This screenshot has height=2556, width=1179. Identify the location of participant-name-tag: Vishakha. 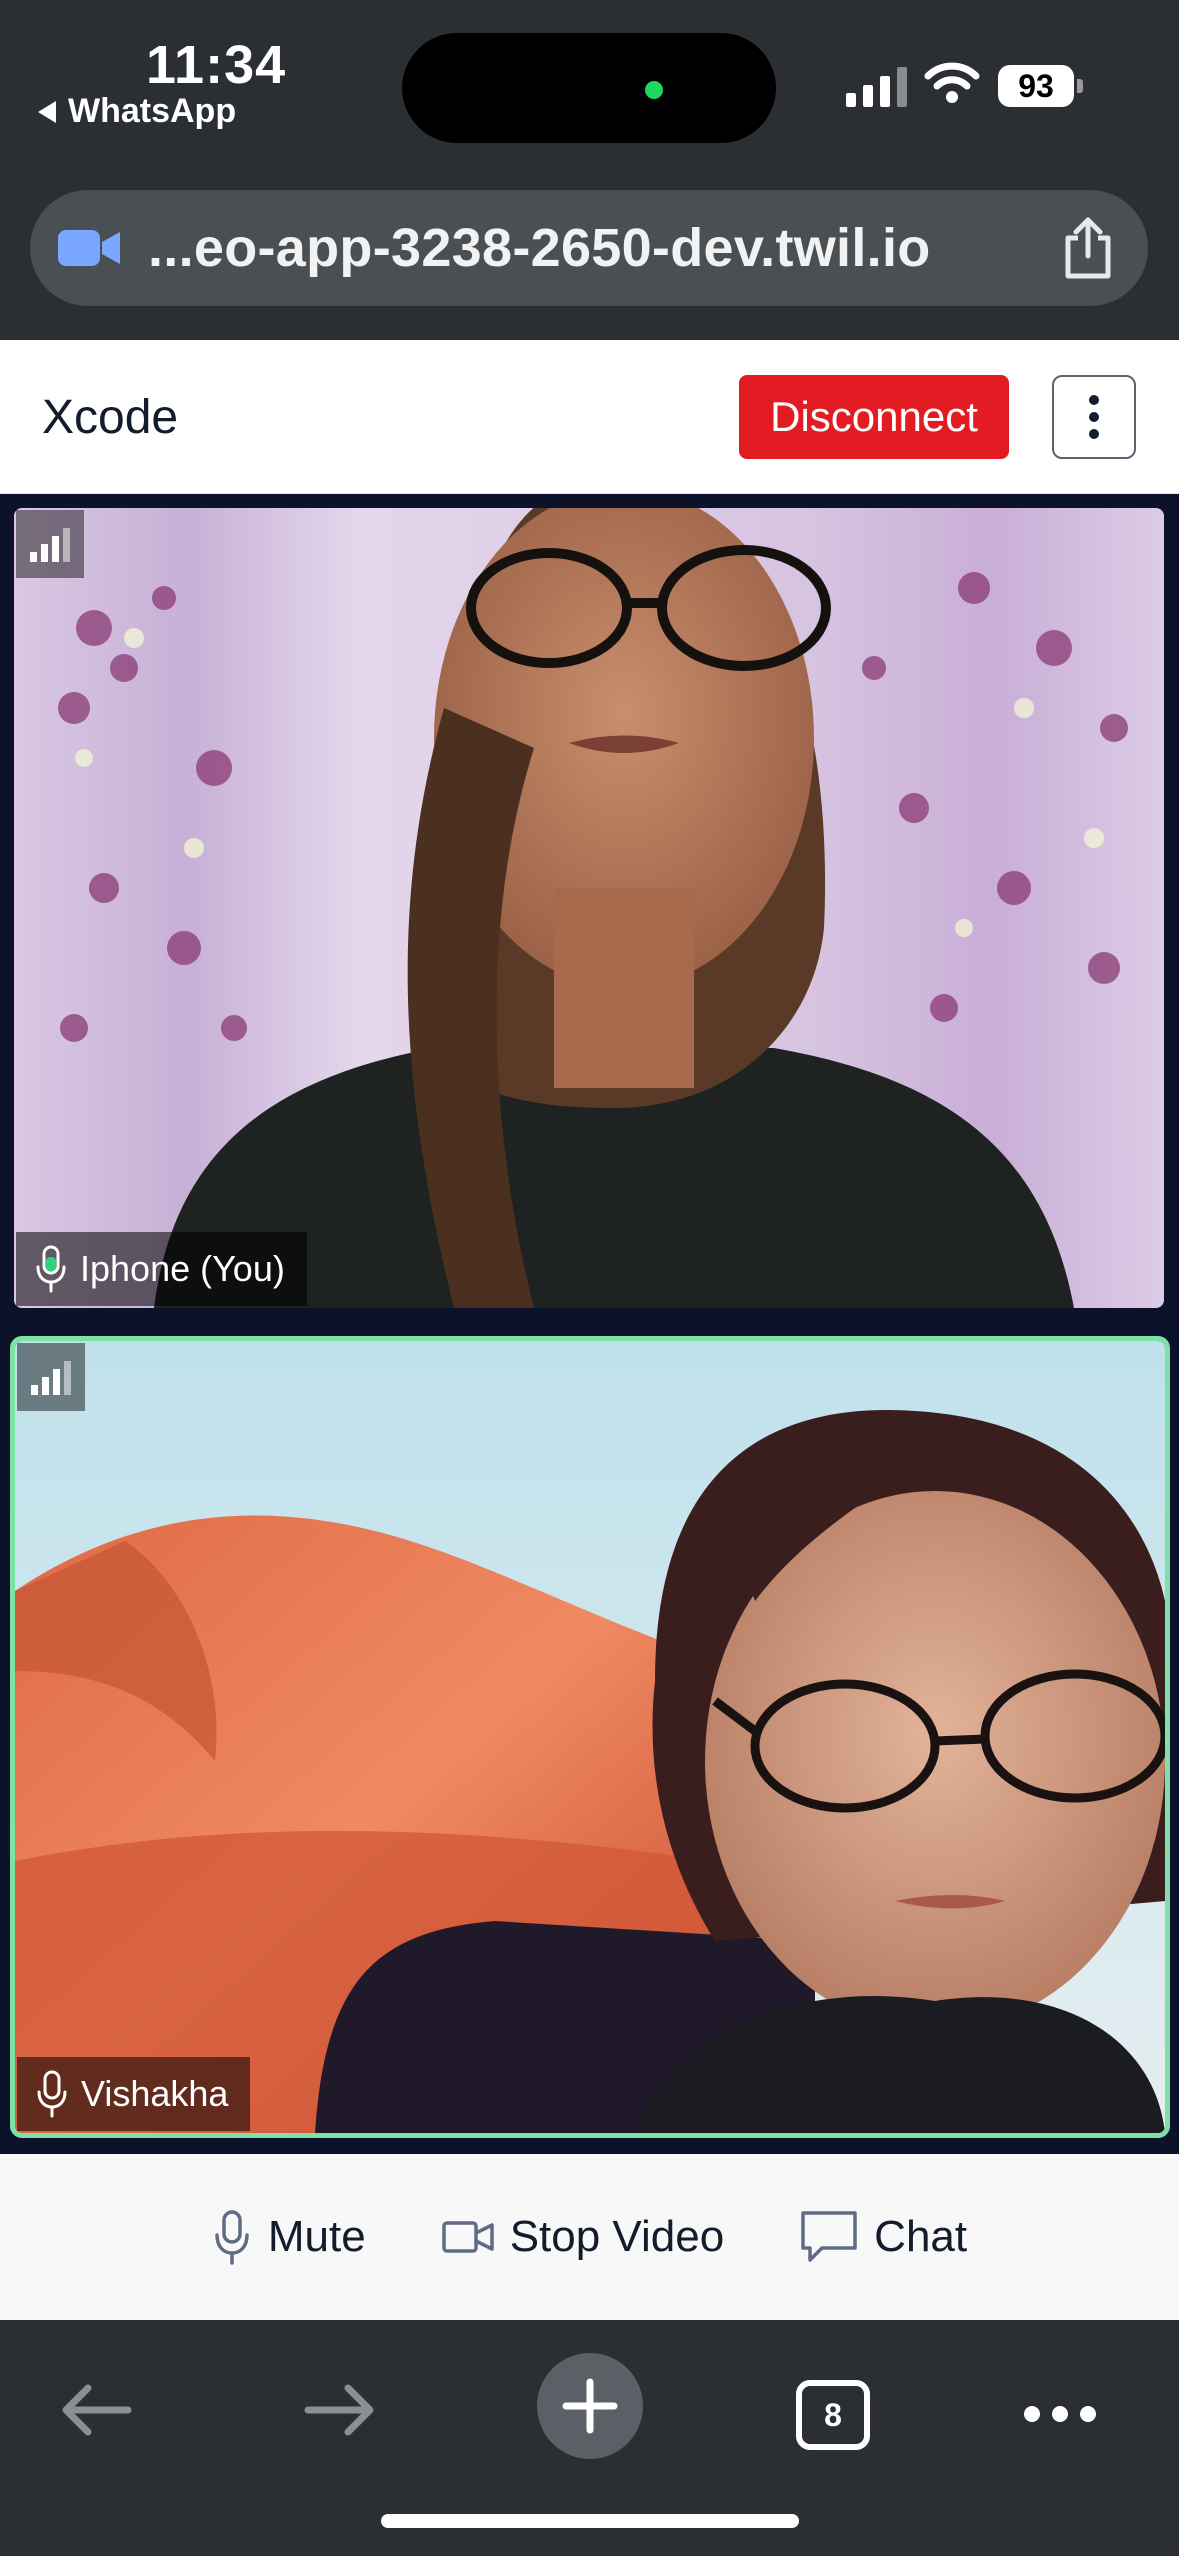
(134, 2094).